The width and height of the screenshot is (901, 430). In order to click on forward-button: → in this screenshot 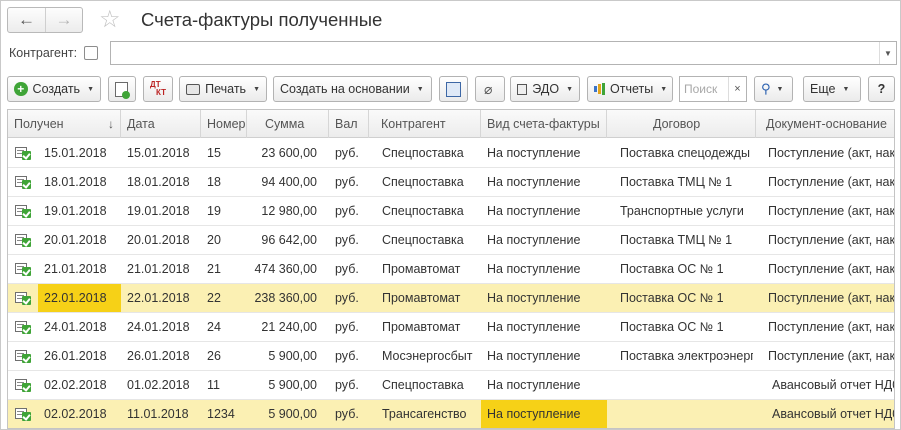, I will do `click(63, 20)`.